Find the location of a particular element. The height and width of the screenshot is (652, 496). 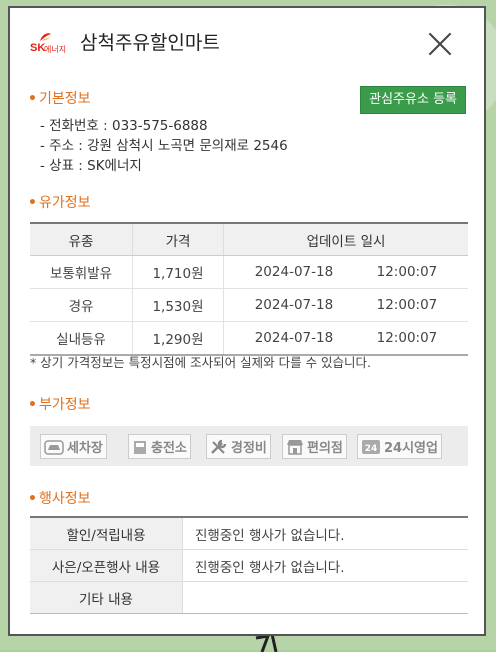

basic-info-heading-text: 기본정보 is located at coordinates (64, 99).